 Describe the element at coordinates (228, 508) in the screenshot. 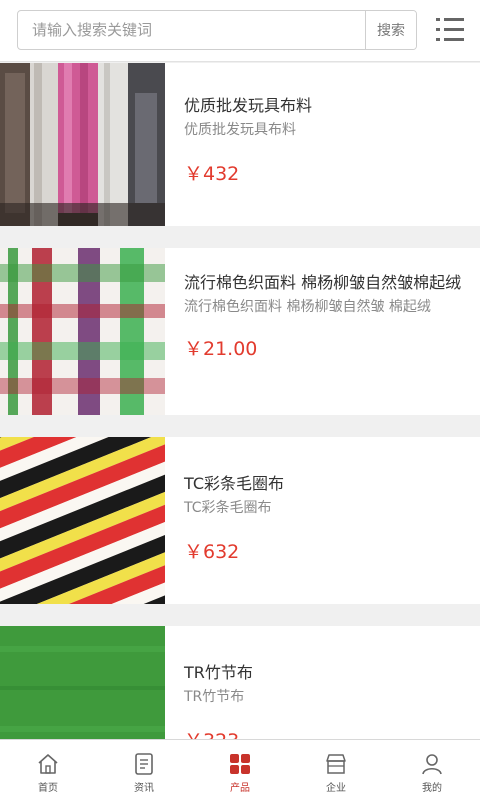

I see `product-subtitle: TC彩条毛圈布` at that location.